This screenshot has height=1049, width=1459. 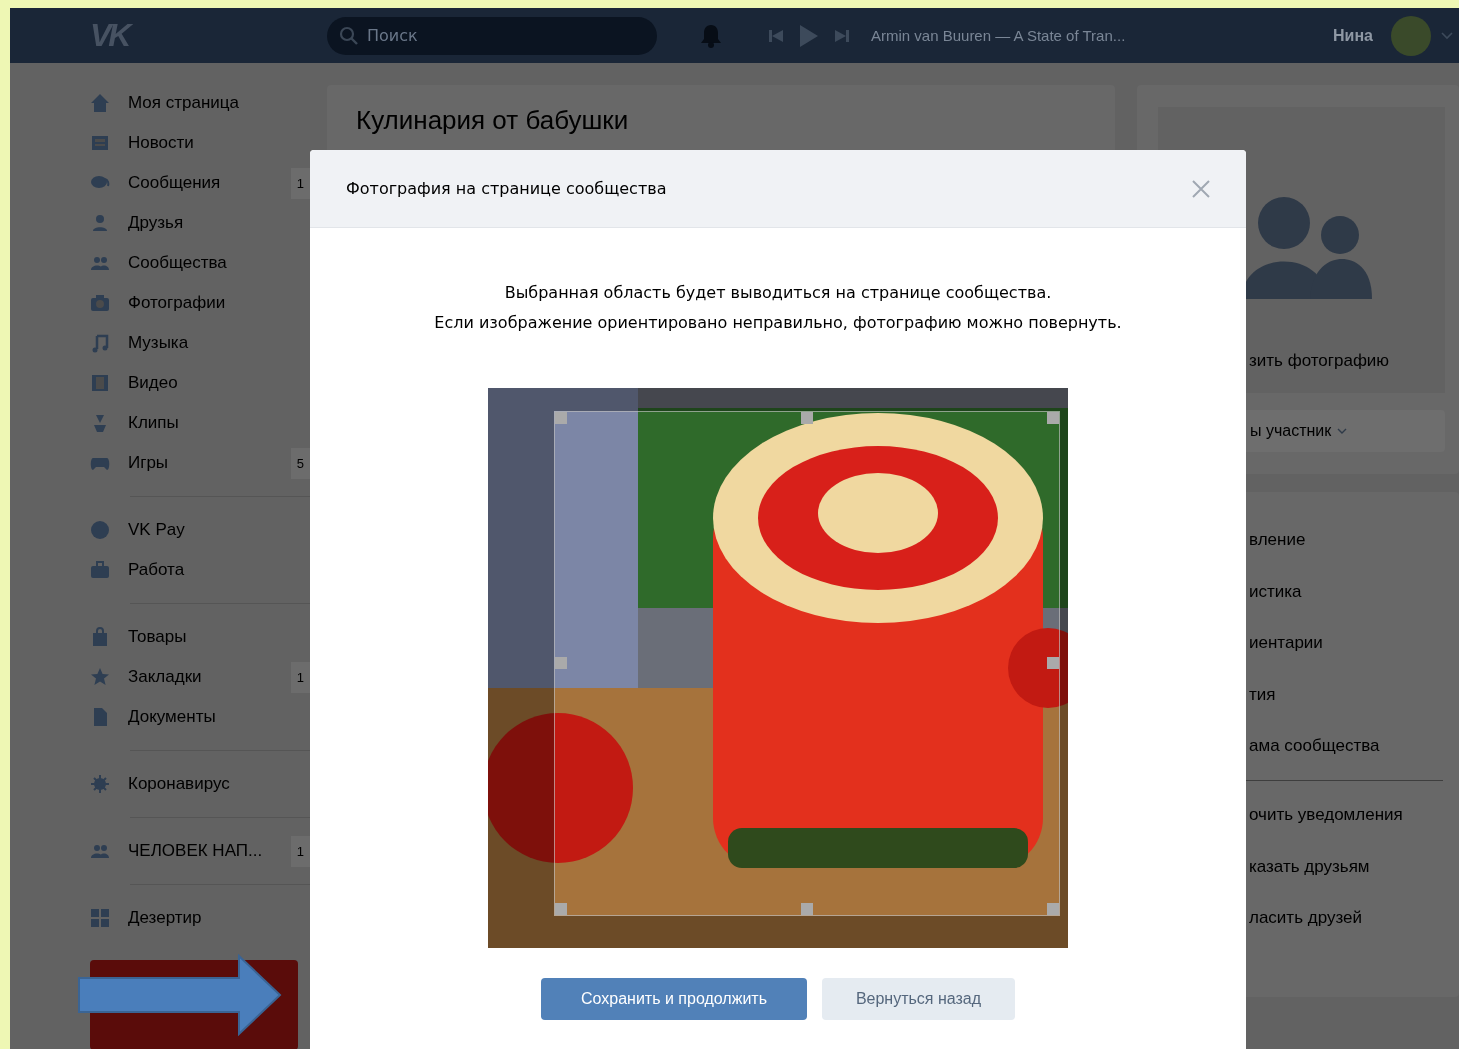 I want to click on description-text: Выбранная область будет выводиться на странице сообщества., so click(x=778, y=293).